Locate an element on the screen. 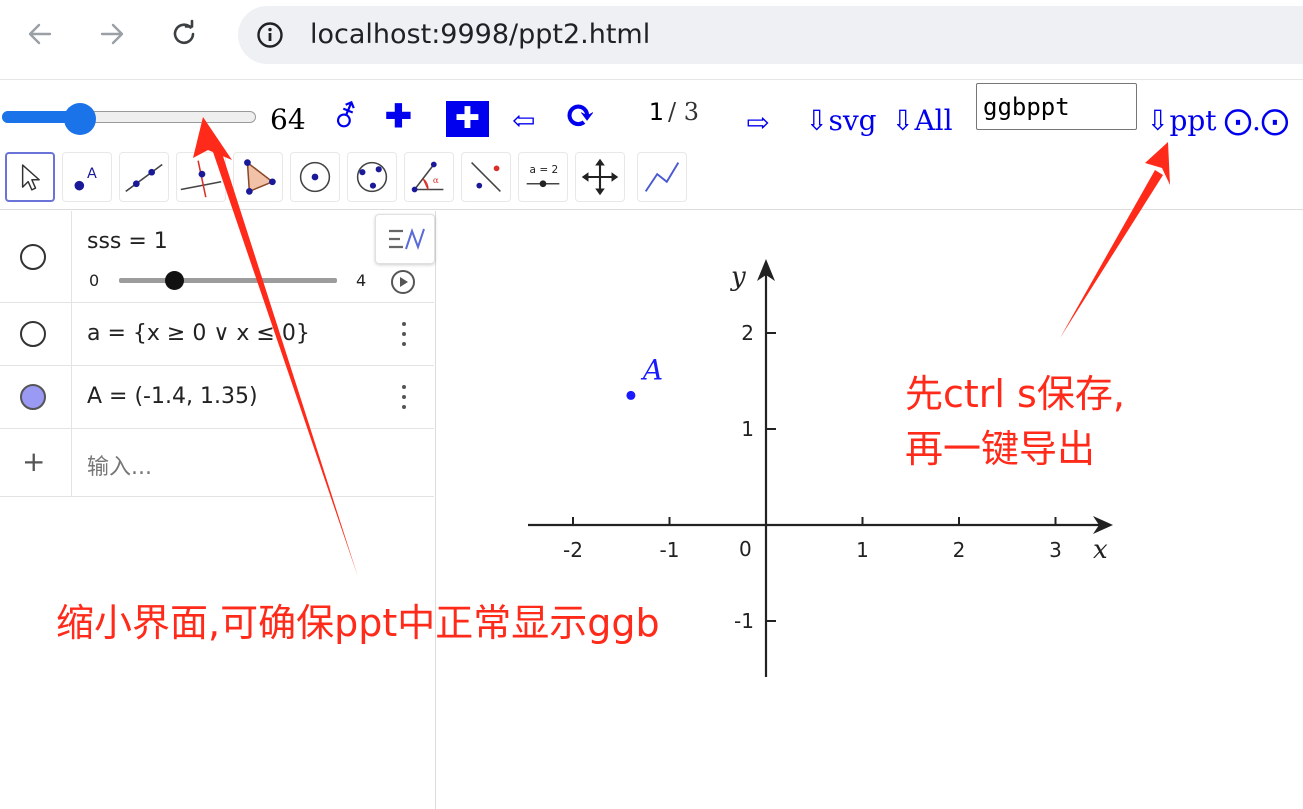  cursor-arrow-icon is located at coordinates (30, 177).